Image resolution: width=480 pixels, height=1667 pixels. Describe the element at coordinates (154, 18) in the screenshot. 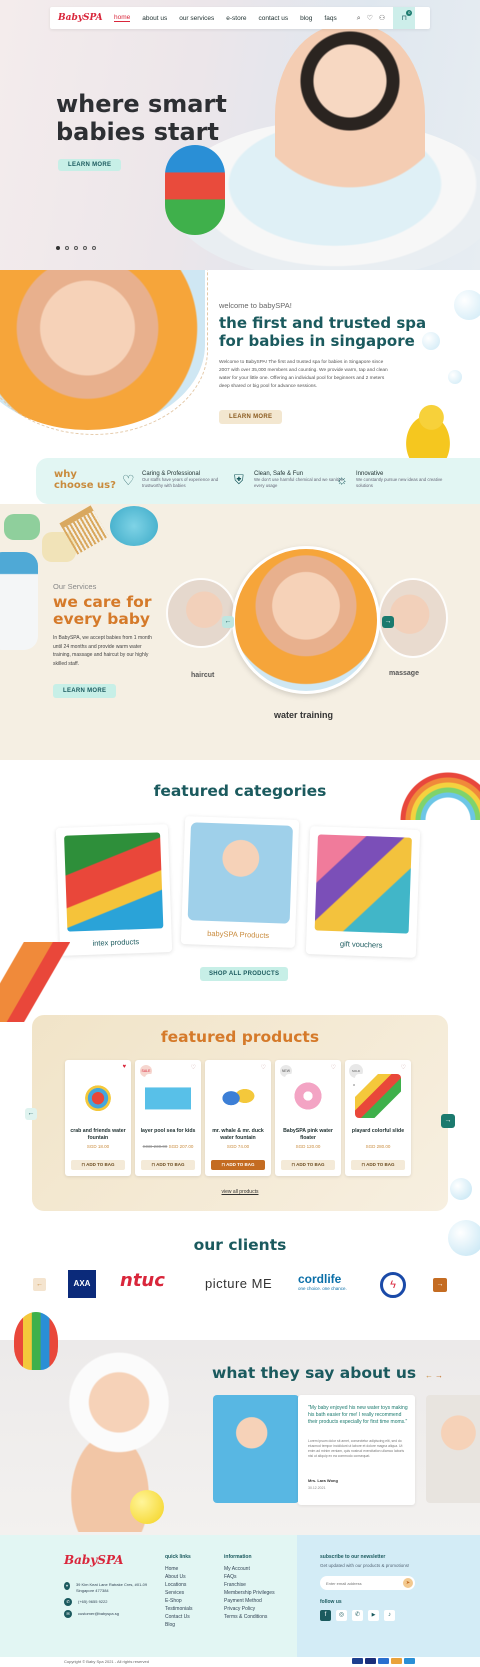

I see `nav-item-about: about us` at that location.